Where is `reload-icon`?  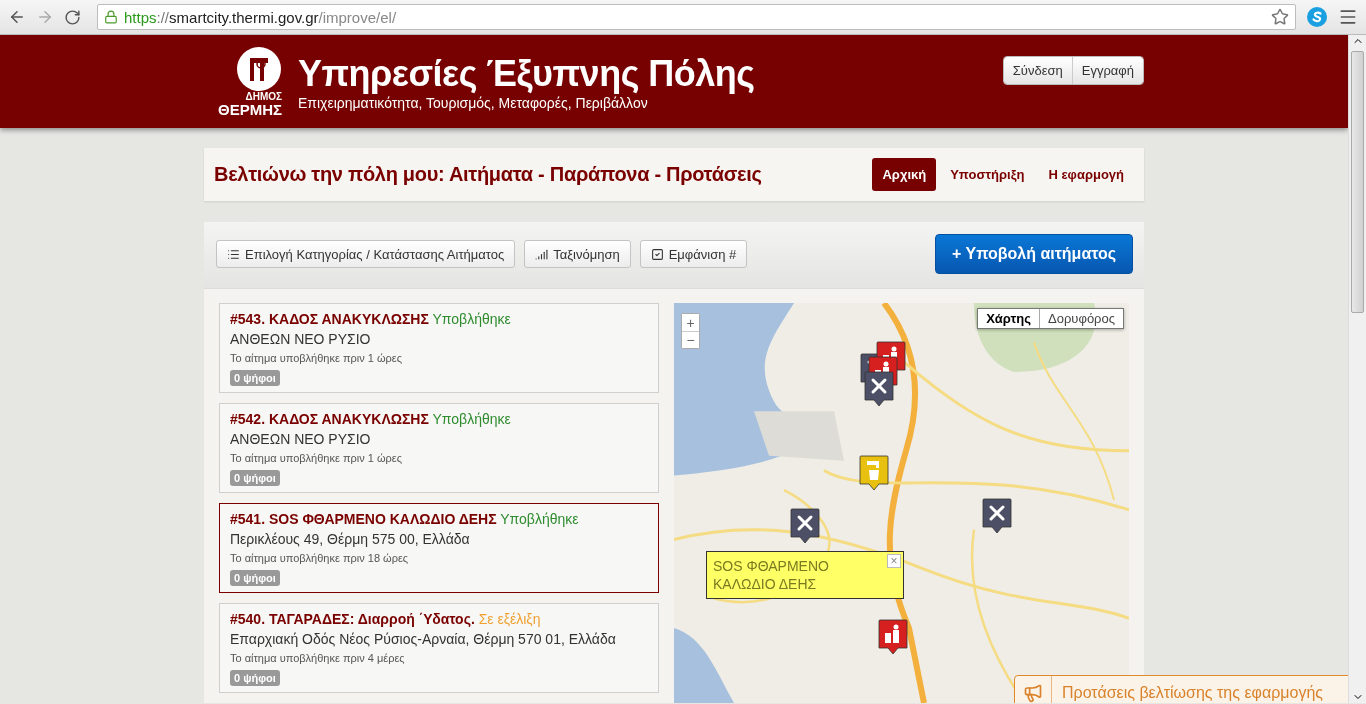 reload-icon is located at coordinates (72, 17).